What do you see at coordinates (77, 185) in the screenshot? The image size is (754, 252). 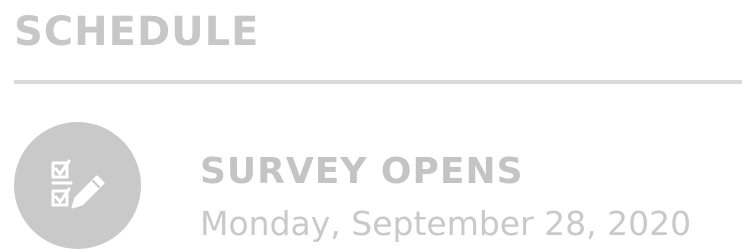 I see `survey-icon` at bounding box center [77, 185].